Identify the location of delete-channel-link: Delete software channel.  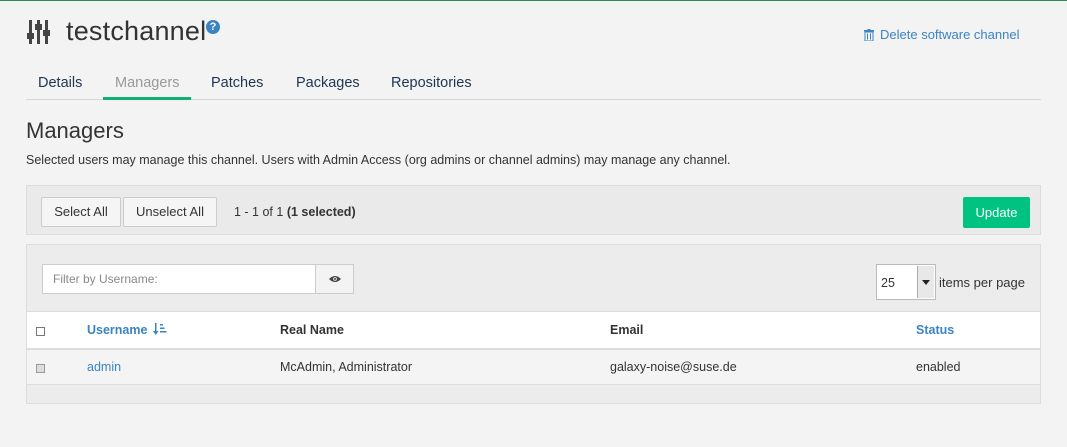
(941, 34).